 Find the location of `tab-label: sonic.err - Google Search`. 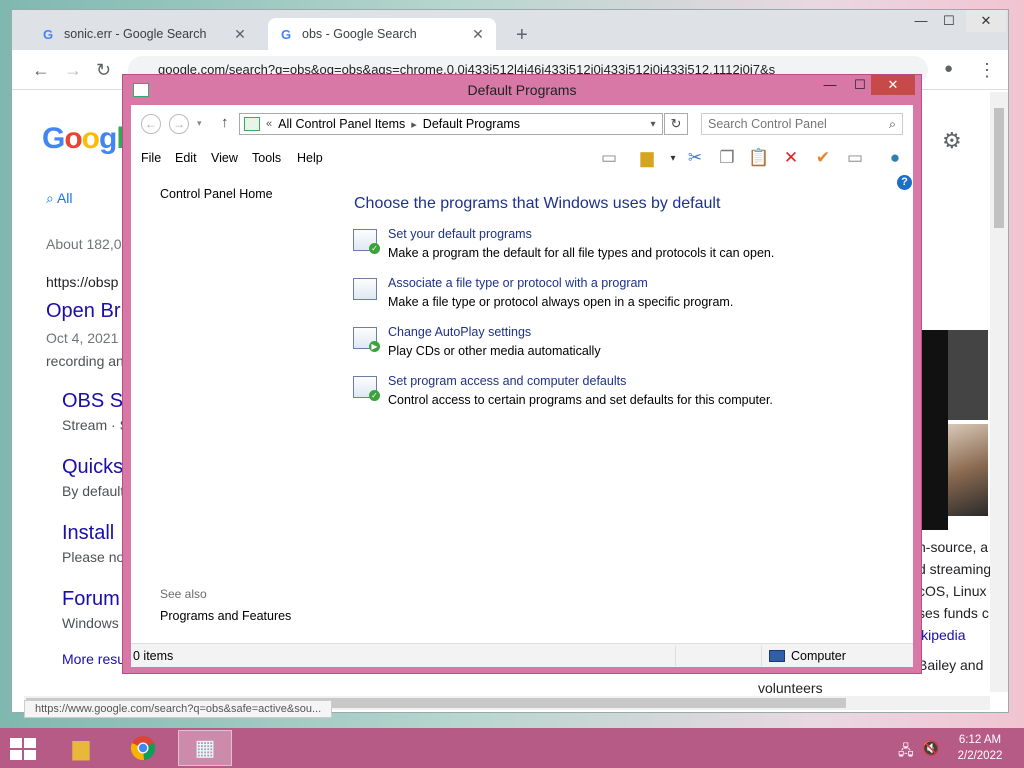

tab-label: sonic.err - Google Search is located at coordinates (135, 34).